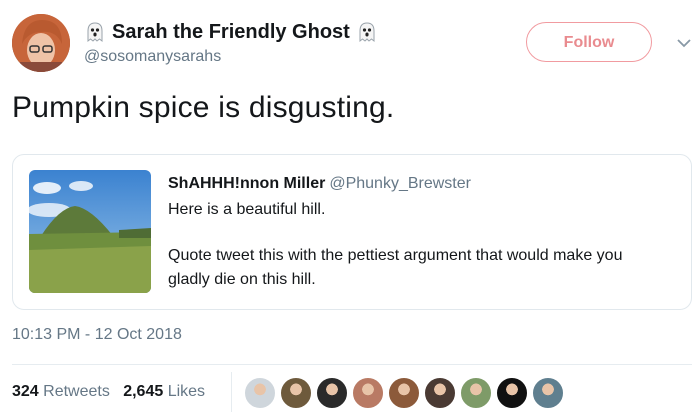  I want to click on chevron-down-icon, so click(684, 42).